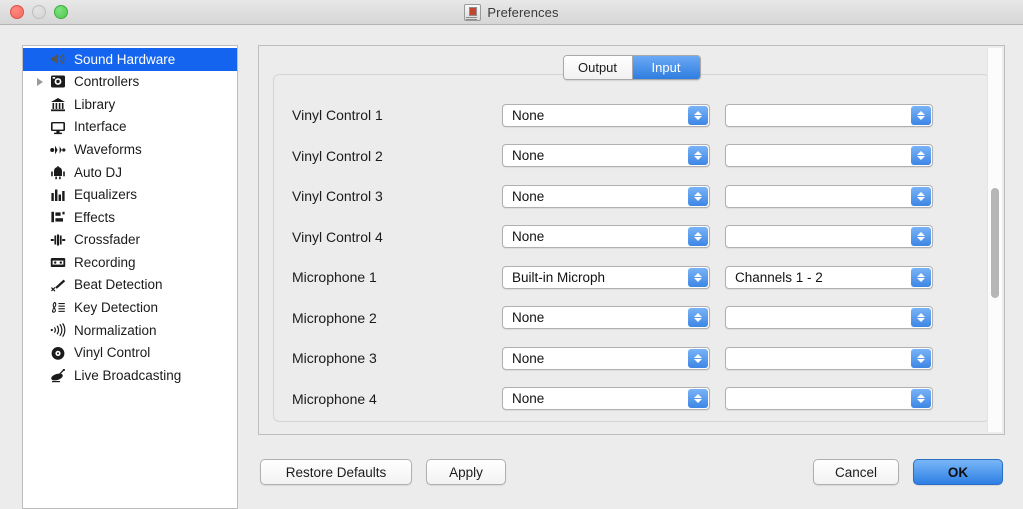  Describe the element at coordinates (61, 12) in the screenshot. I see `maximize-button` at that location.